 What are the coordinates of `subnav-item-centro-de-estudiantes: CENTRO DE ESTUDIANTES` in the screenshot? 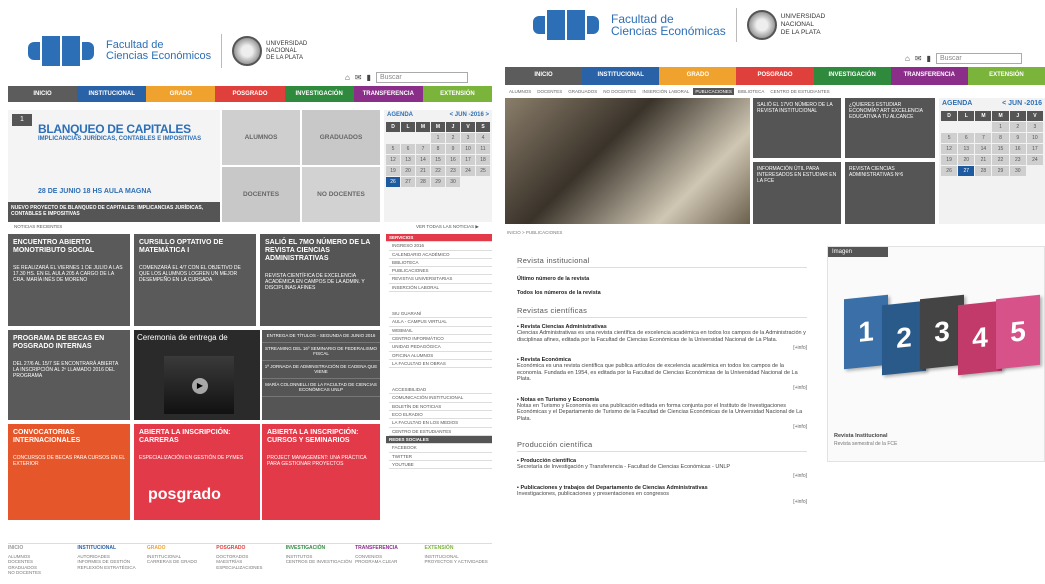 It's located at (799, 91).